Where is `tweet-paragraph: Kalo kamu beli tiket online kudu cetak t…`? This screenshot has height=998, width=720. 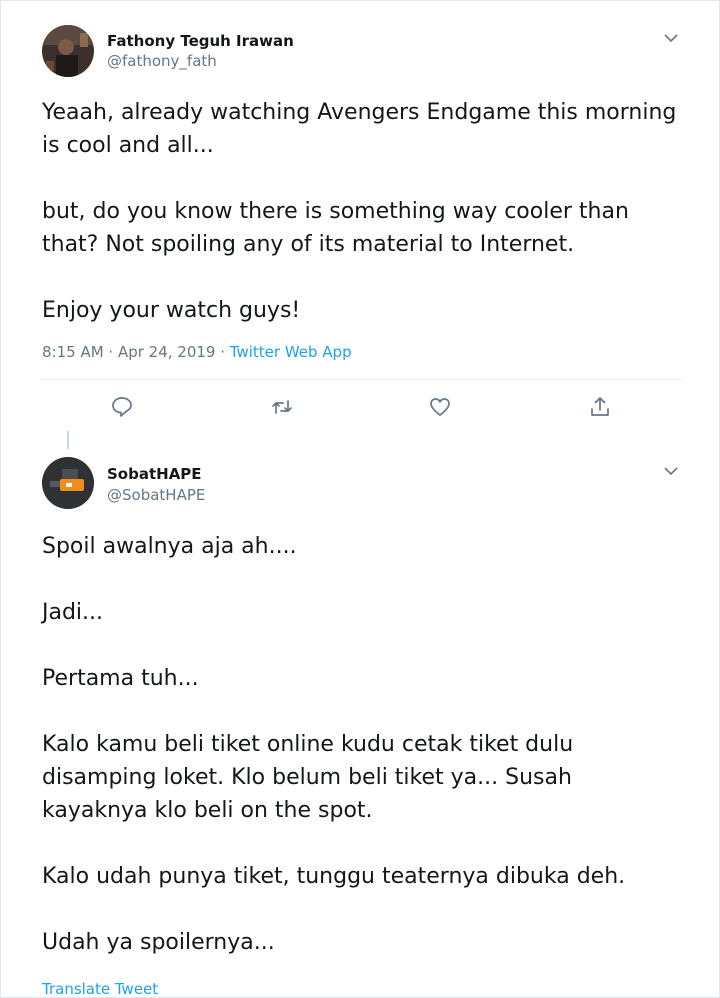
tweet-paragraph: Kalo kamu beli tiket online kudu cetak t… is located at coordinates (308, 777).